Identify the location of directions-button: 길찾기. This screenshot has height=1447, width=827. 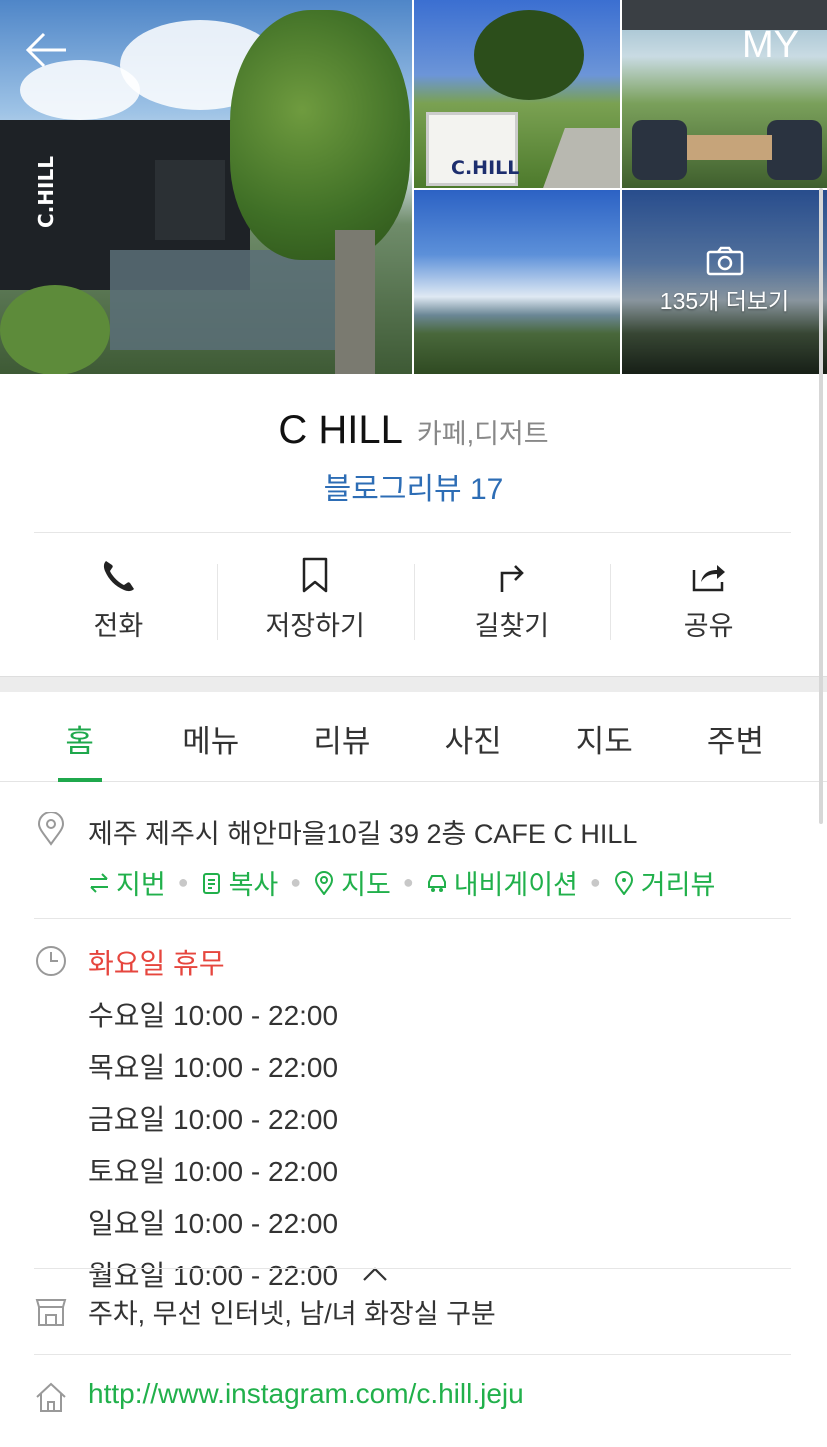
(512, 601).